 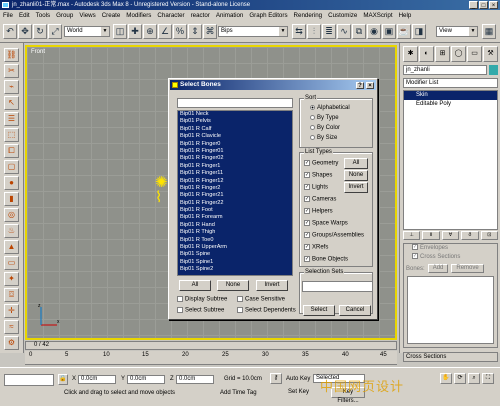 I want to click on undo-icon: ↶, so click(x=10, y=31).